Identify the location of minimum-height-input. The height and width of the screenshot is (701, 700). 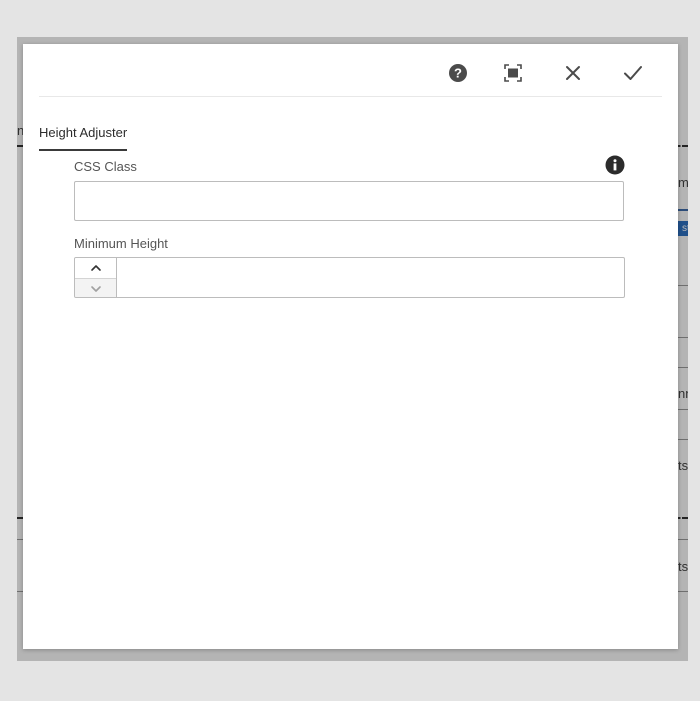
(370, 277).